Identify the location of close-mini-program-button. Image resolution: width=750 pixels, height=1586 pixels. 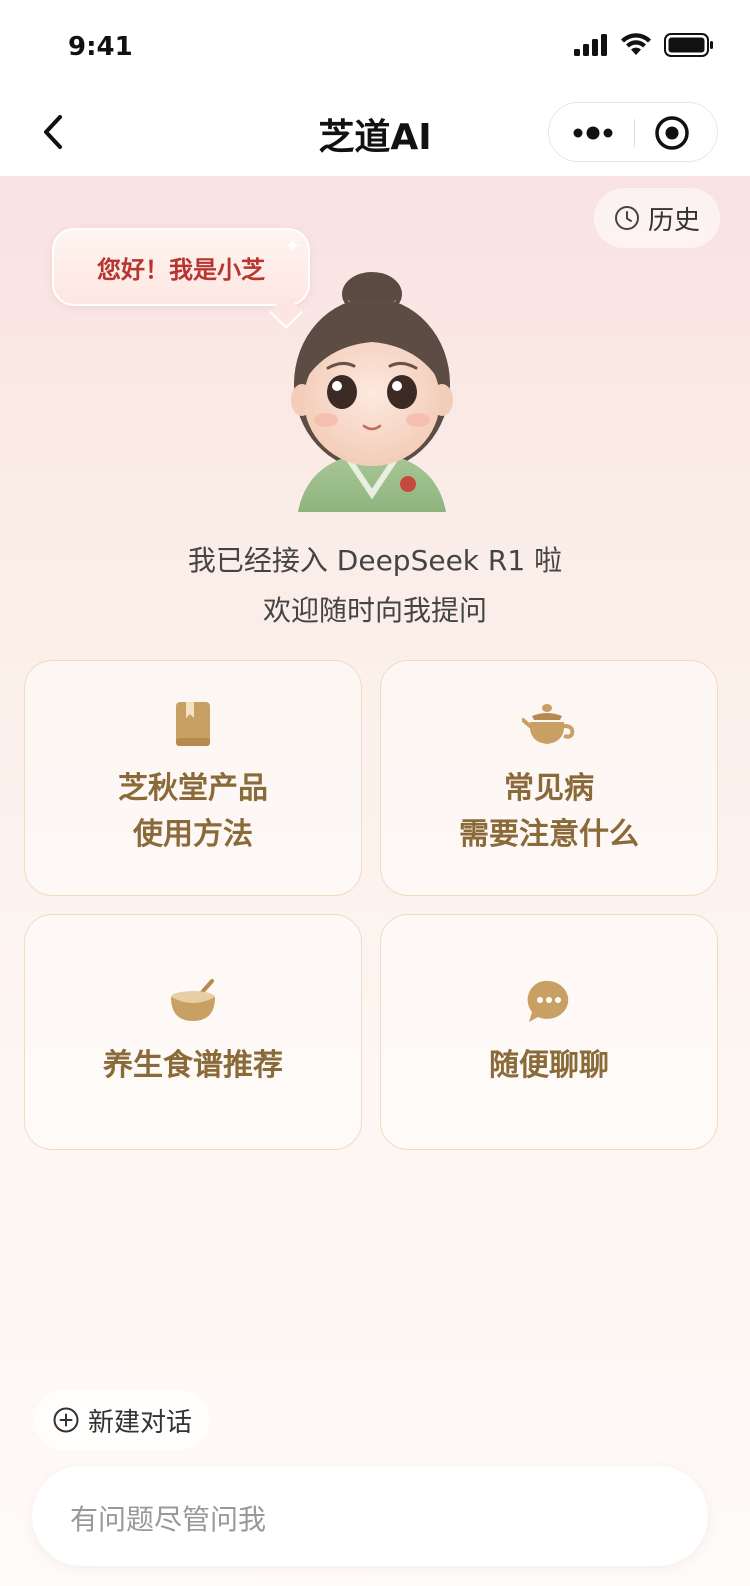
(672, 133).